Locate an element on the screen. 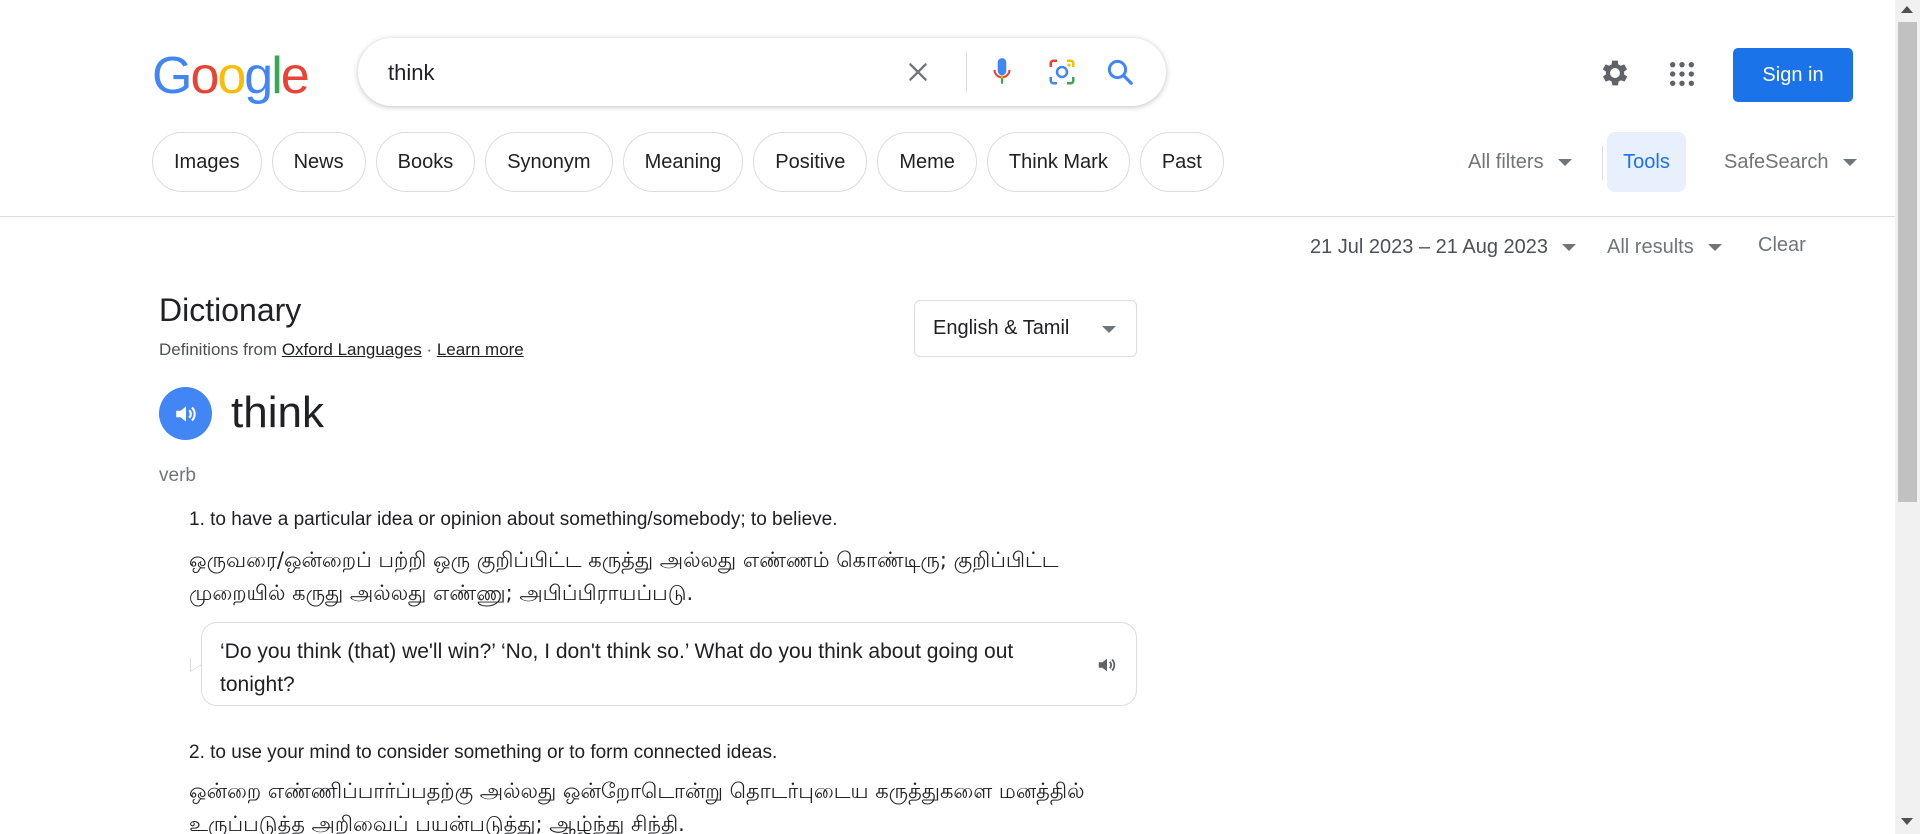  chip-past: Past is located at coordinates (1181, 162).